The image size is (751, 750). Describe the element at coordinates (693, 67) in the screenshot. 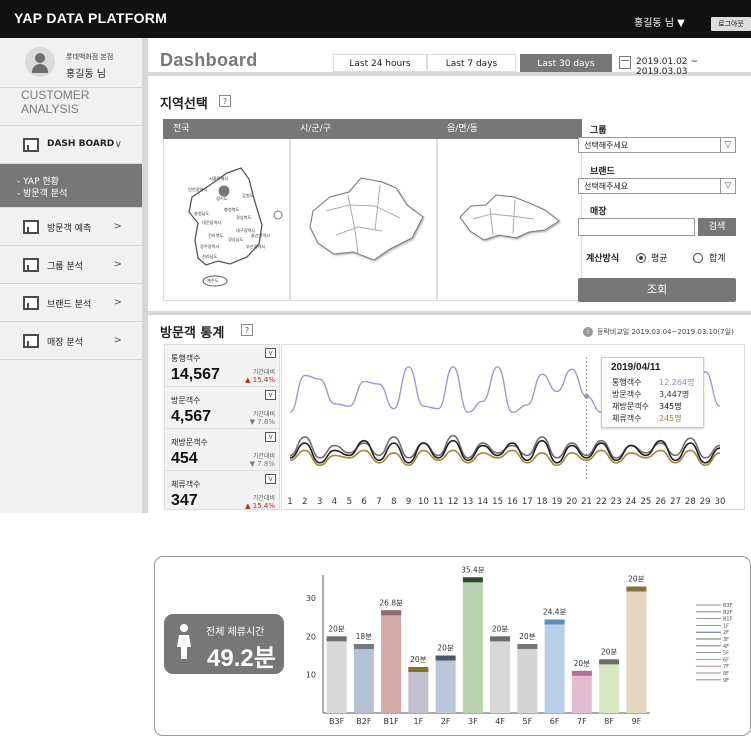

I see `date-range: 2019.01.02 ~ 2019.03.03` at that location.